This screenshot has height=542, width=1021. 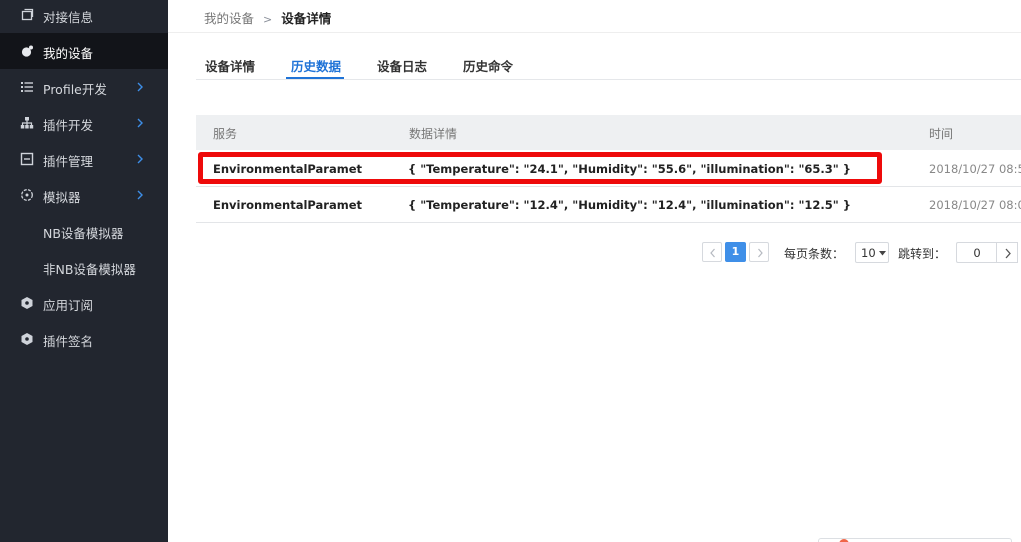 What do you see at coordinates (230, 67) in the screenshot?
I see `tab-device-details: 设备详情` at bounding box center [230, 67].